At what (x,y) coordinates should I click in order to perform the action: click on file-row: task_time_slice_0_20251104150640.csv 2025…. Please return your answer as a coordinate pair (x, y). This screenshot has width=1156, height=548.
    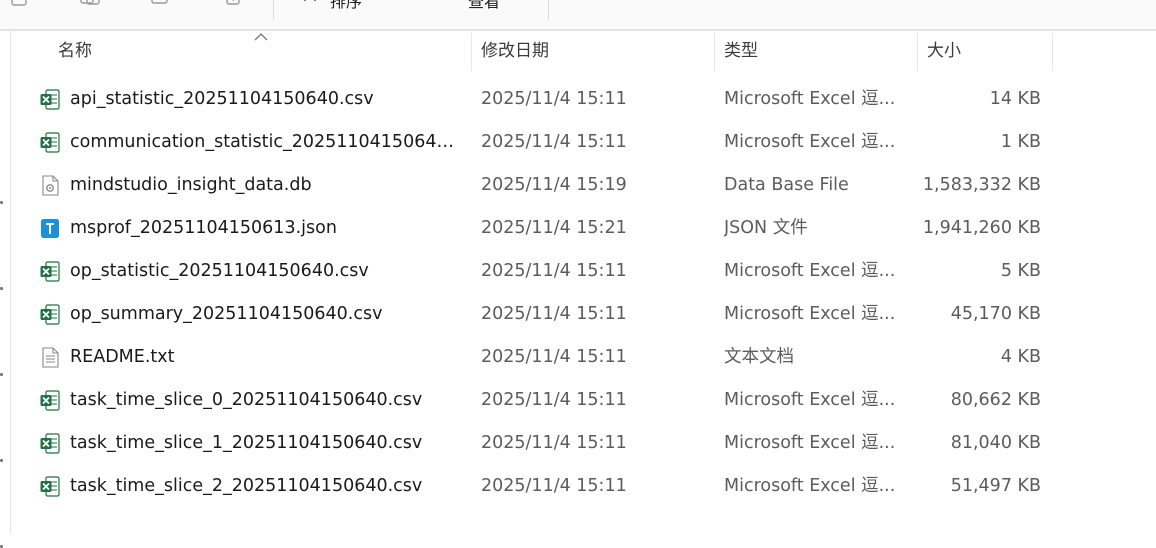
    Looking at the image, I should click on (580, 400).